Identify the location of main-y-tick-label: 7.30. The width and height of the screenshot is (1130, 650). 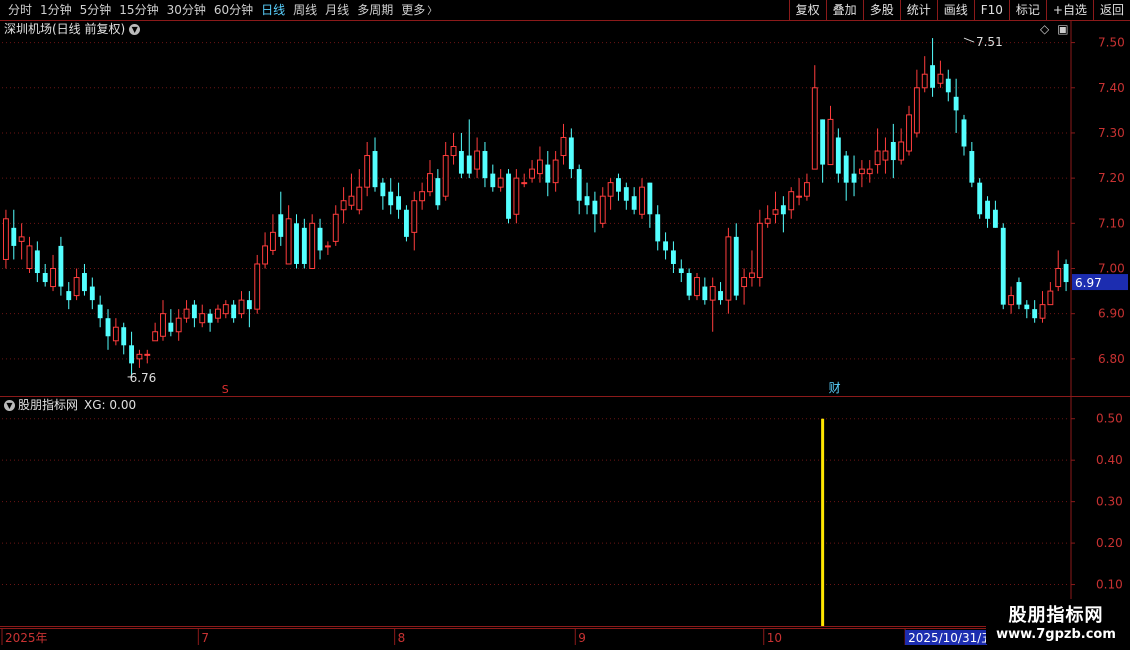
(1111, 133).